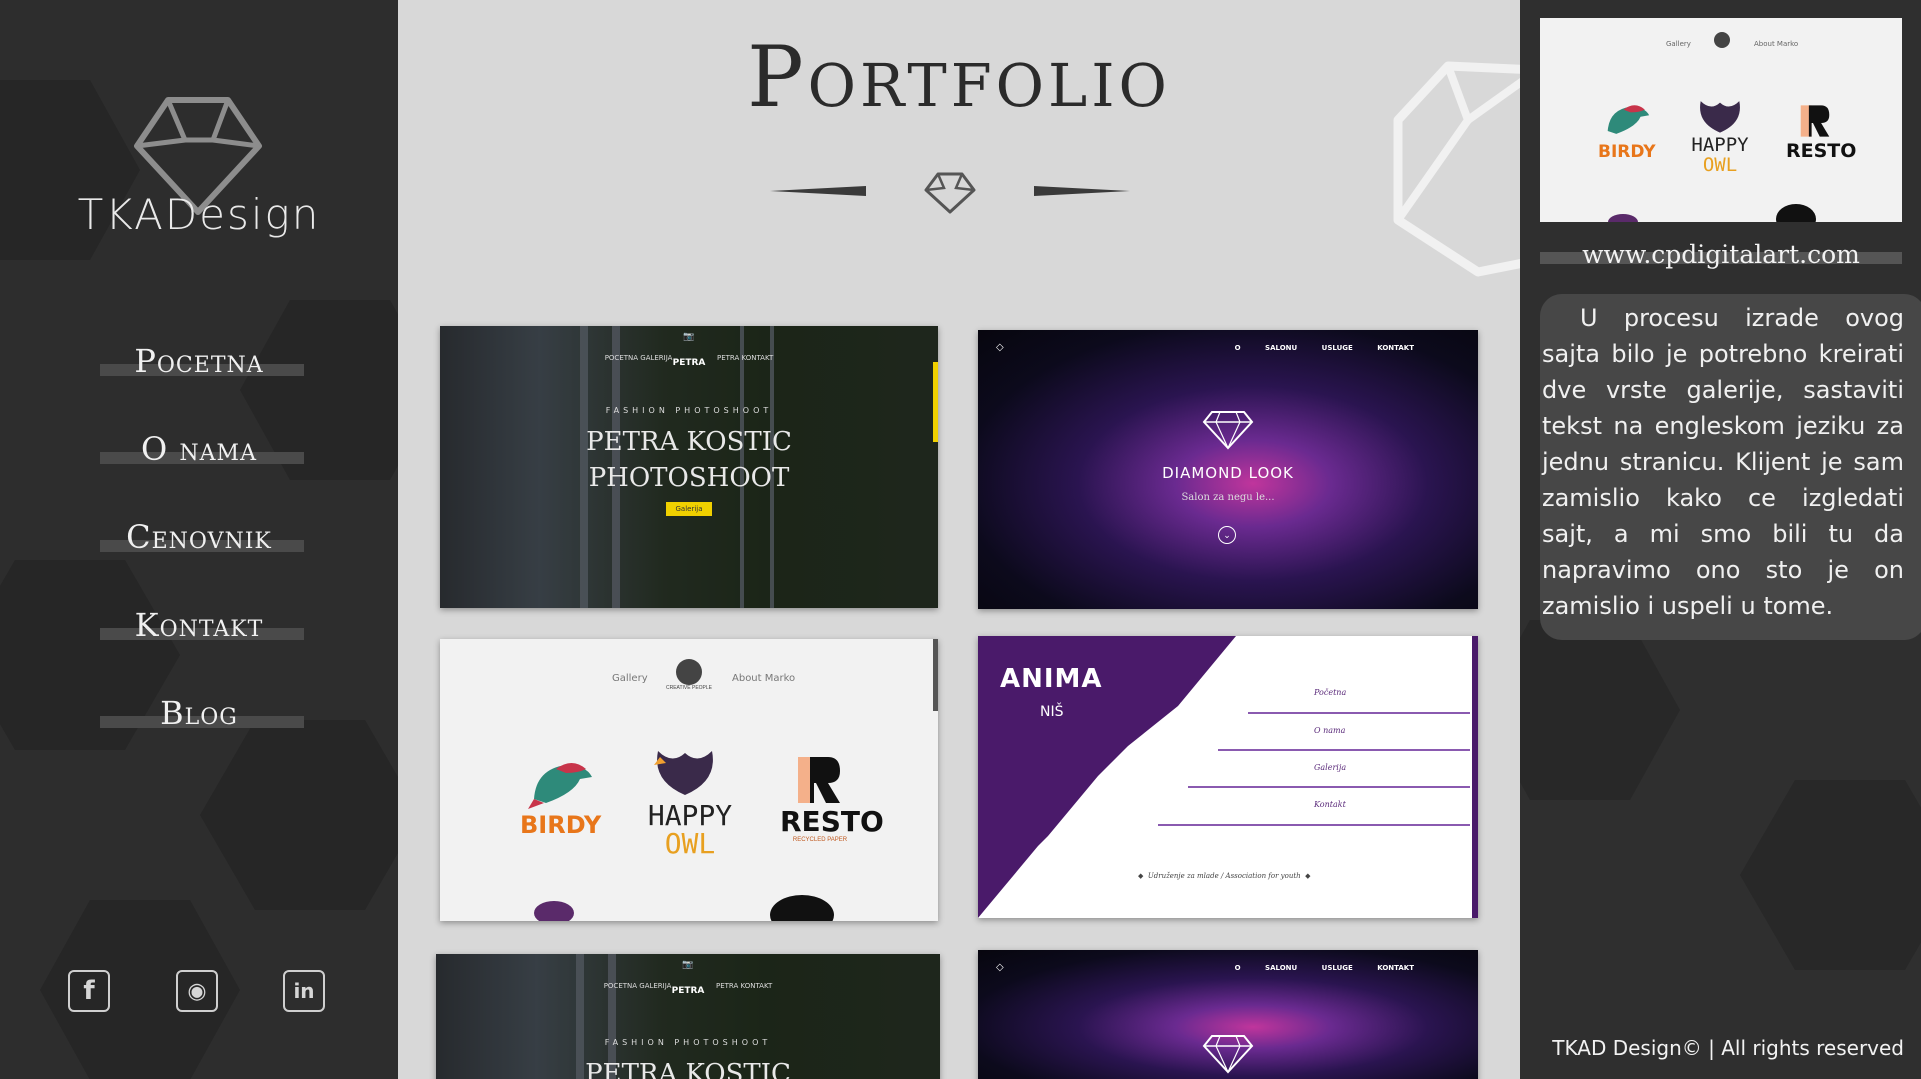  What do you see at coordinates (199, 713) in the screenshot?
I see `nav-item-label: Blog` at bounding box center [199, 713].